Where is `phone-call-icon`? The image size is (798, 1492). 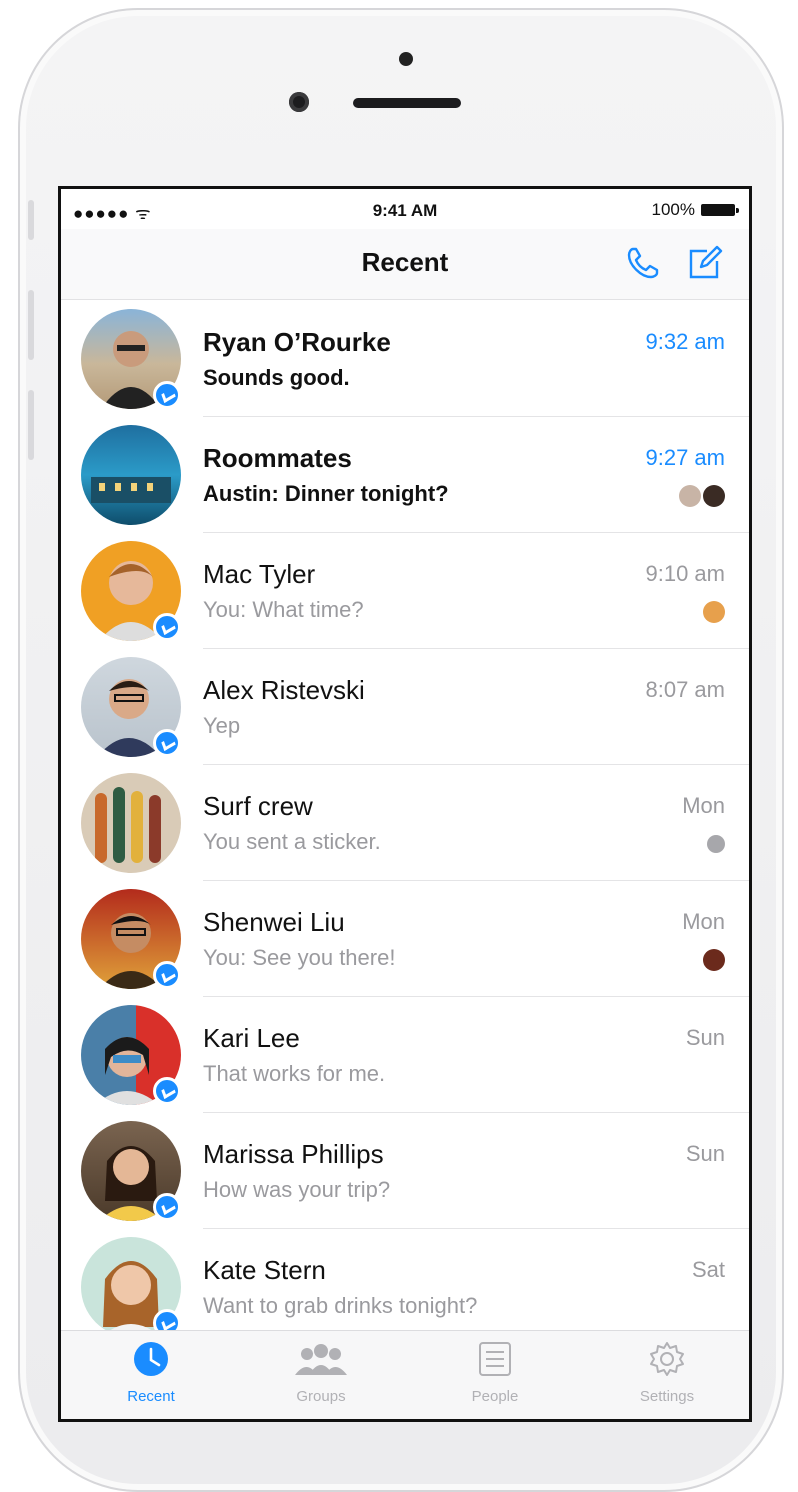
phone-call-icon is located at coordinates (643, 263).